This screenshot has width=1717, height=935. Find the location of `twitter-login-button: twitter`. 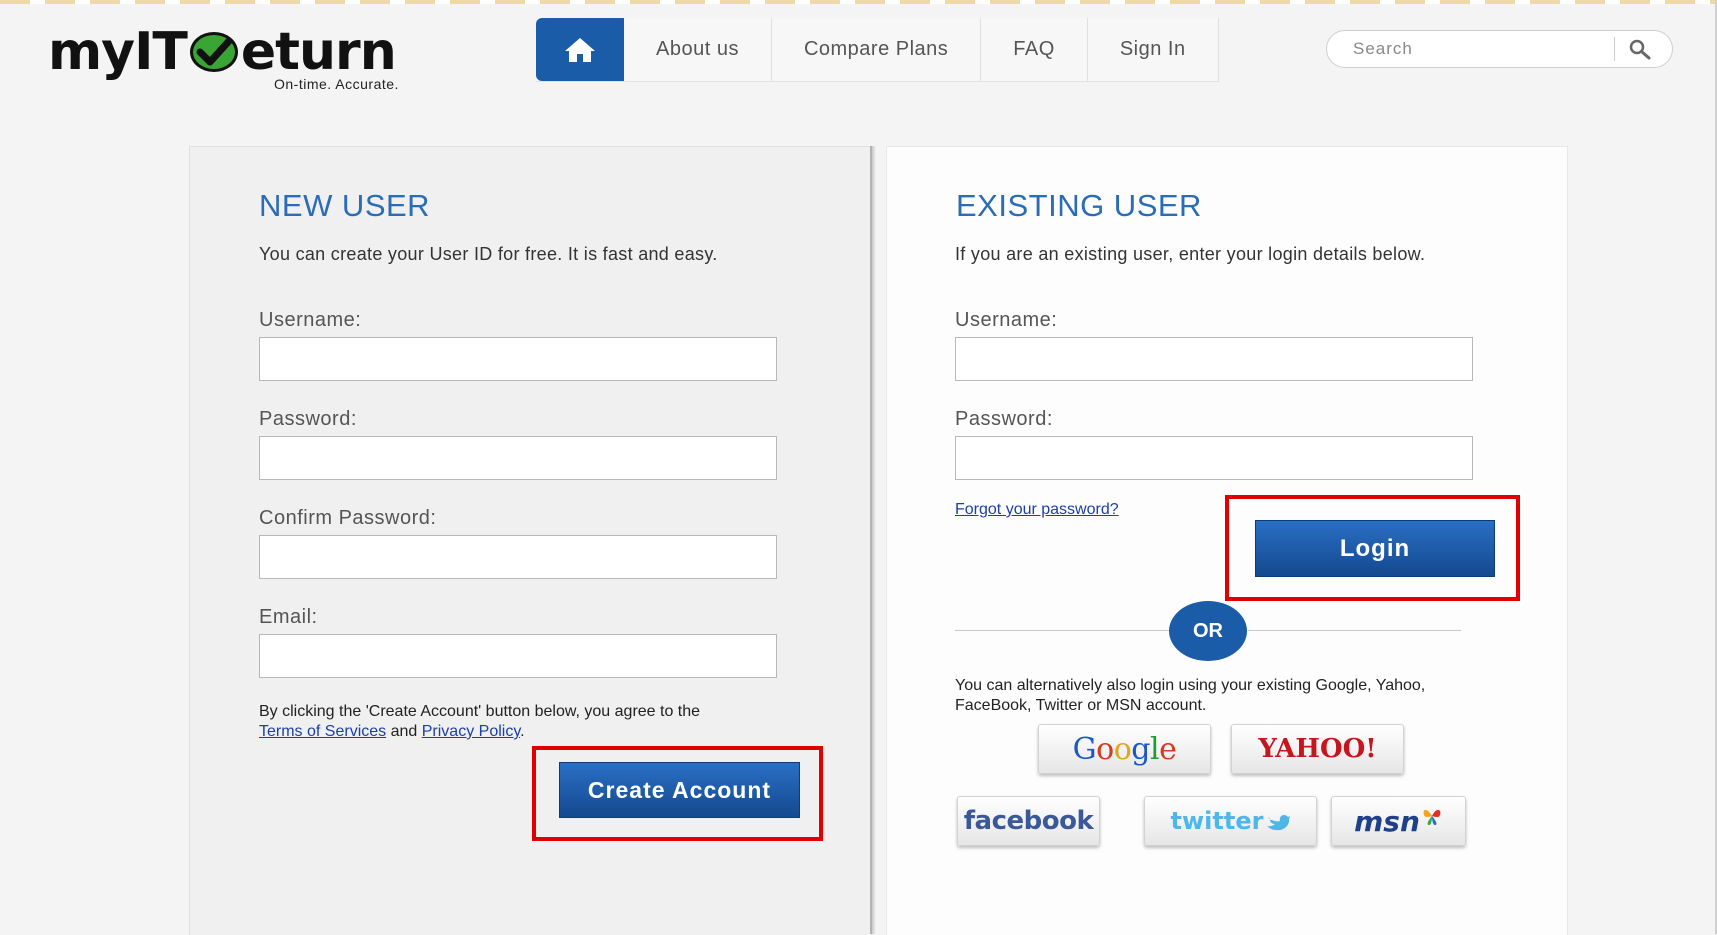

twitter-login-button: twitter is located at coordinates (1230, 821).